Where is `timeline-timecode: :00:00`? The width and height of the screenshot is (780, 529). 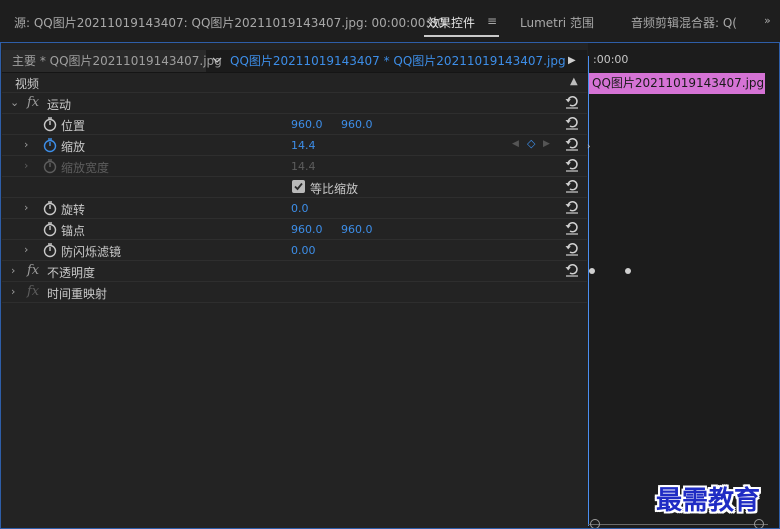
timeline-timecode: :00:00 is located at coordinates (611, 59).